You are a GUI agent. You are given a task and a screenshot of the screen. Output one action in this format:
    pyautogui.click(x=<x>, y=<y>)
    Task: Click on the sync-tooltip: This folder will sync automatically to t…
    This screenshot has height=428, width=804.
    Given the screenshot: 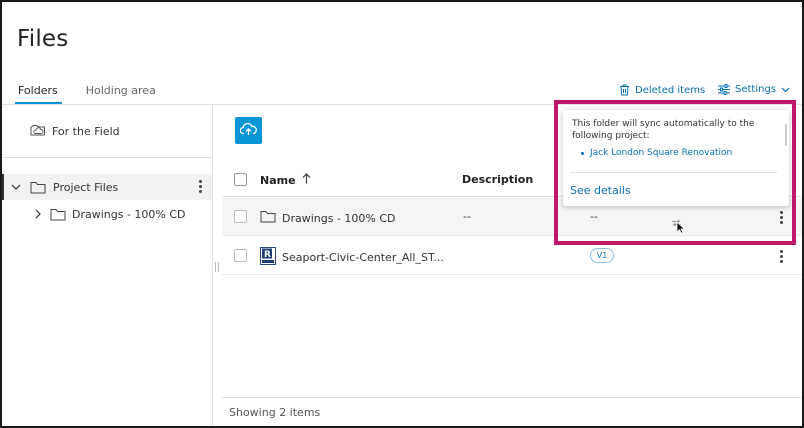 What is the action you would take?
    pyautogui.click(x=676, y=158)
    